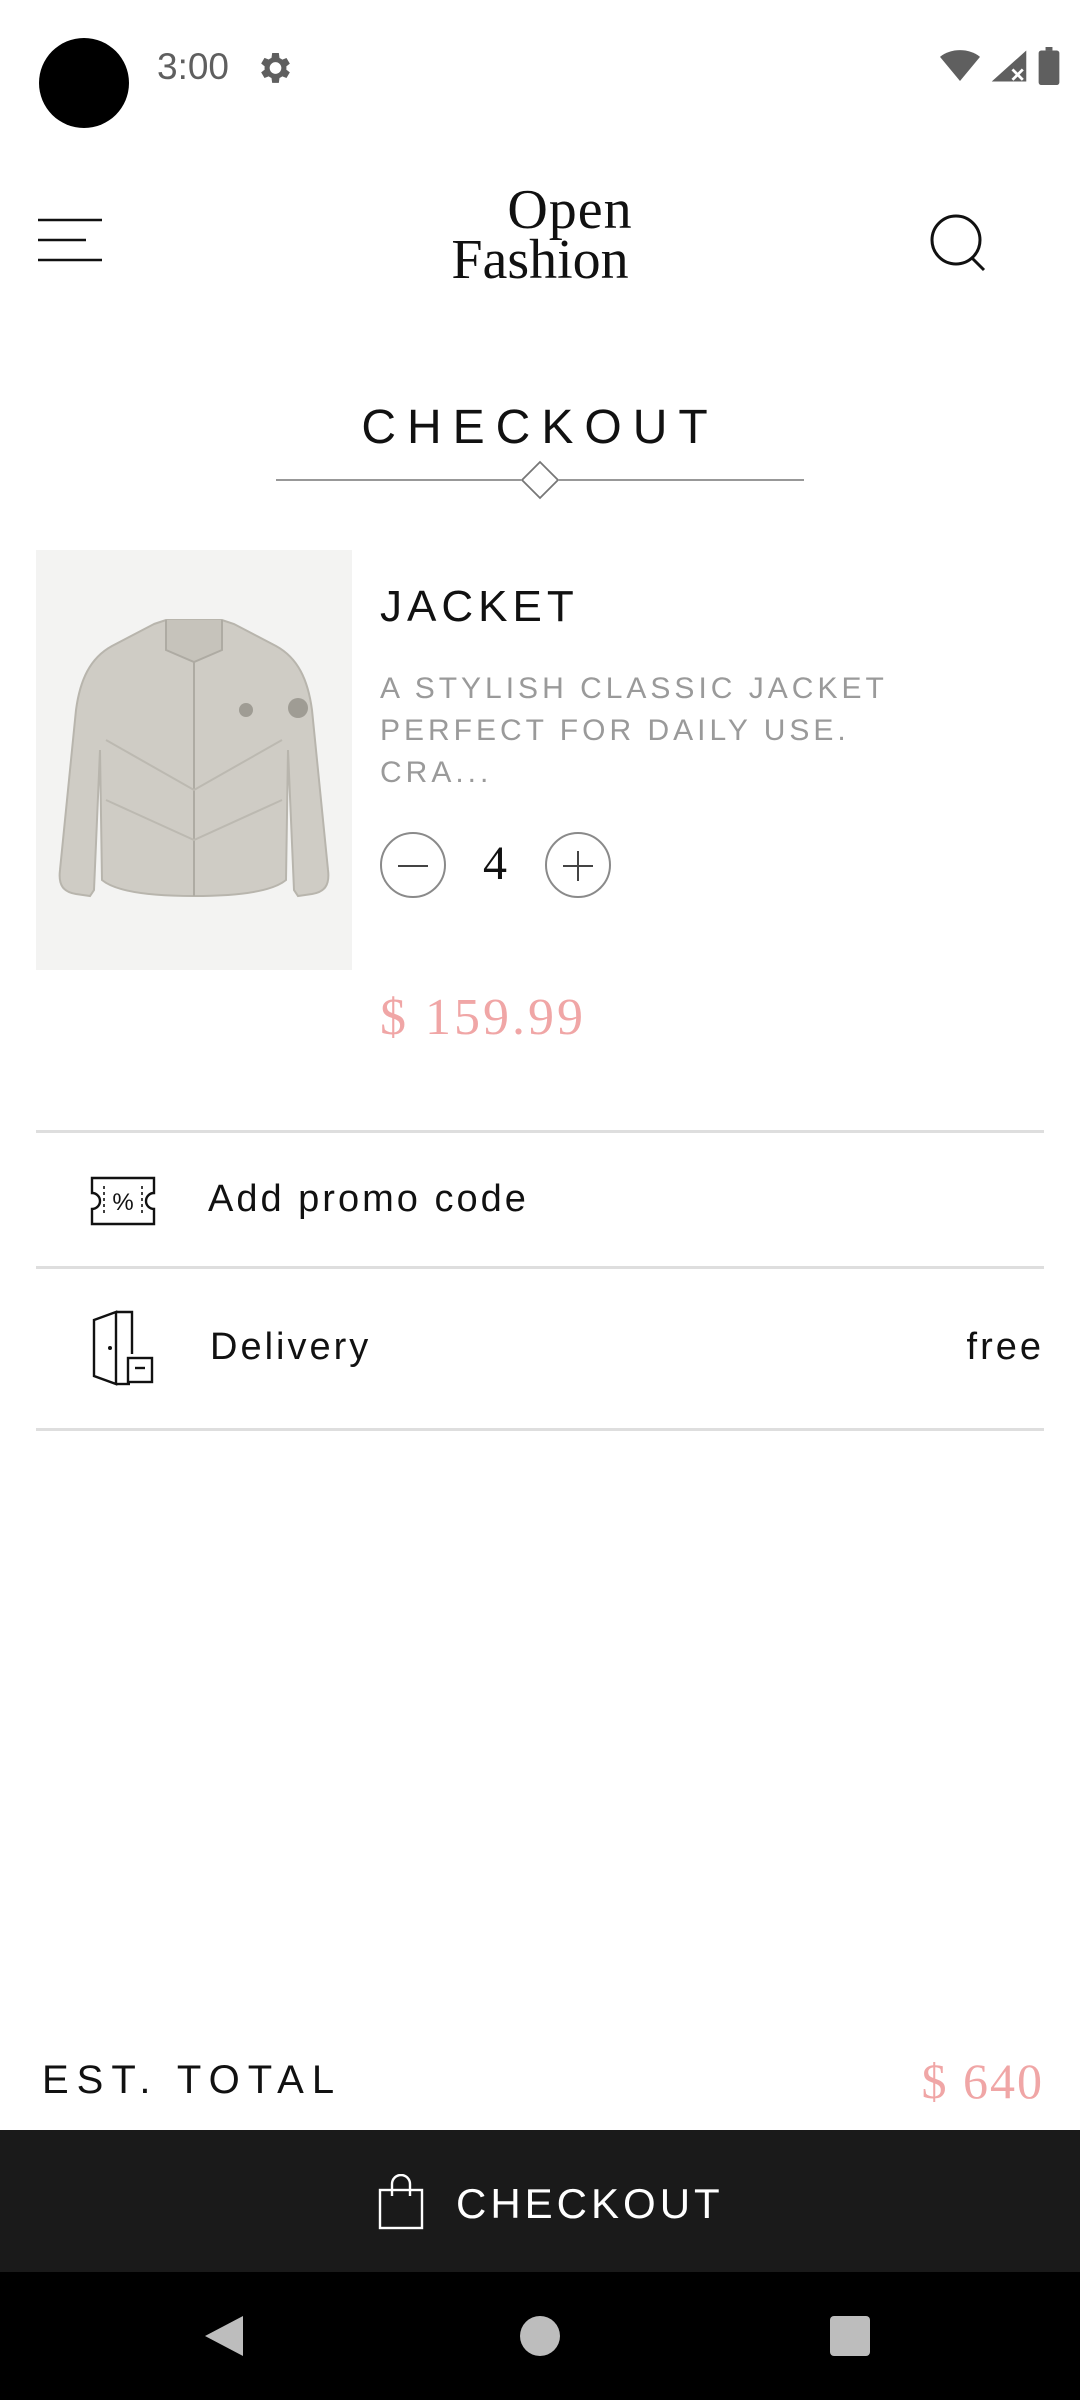  Describe the element at coordinates (540, 260) in the screenshot. I see `logo-line-2: Fashion` at that location.